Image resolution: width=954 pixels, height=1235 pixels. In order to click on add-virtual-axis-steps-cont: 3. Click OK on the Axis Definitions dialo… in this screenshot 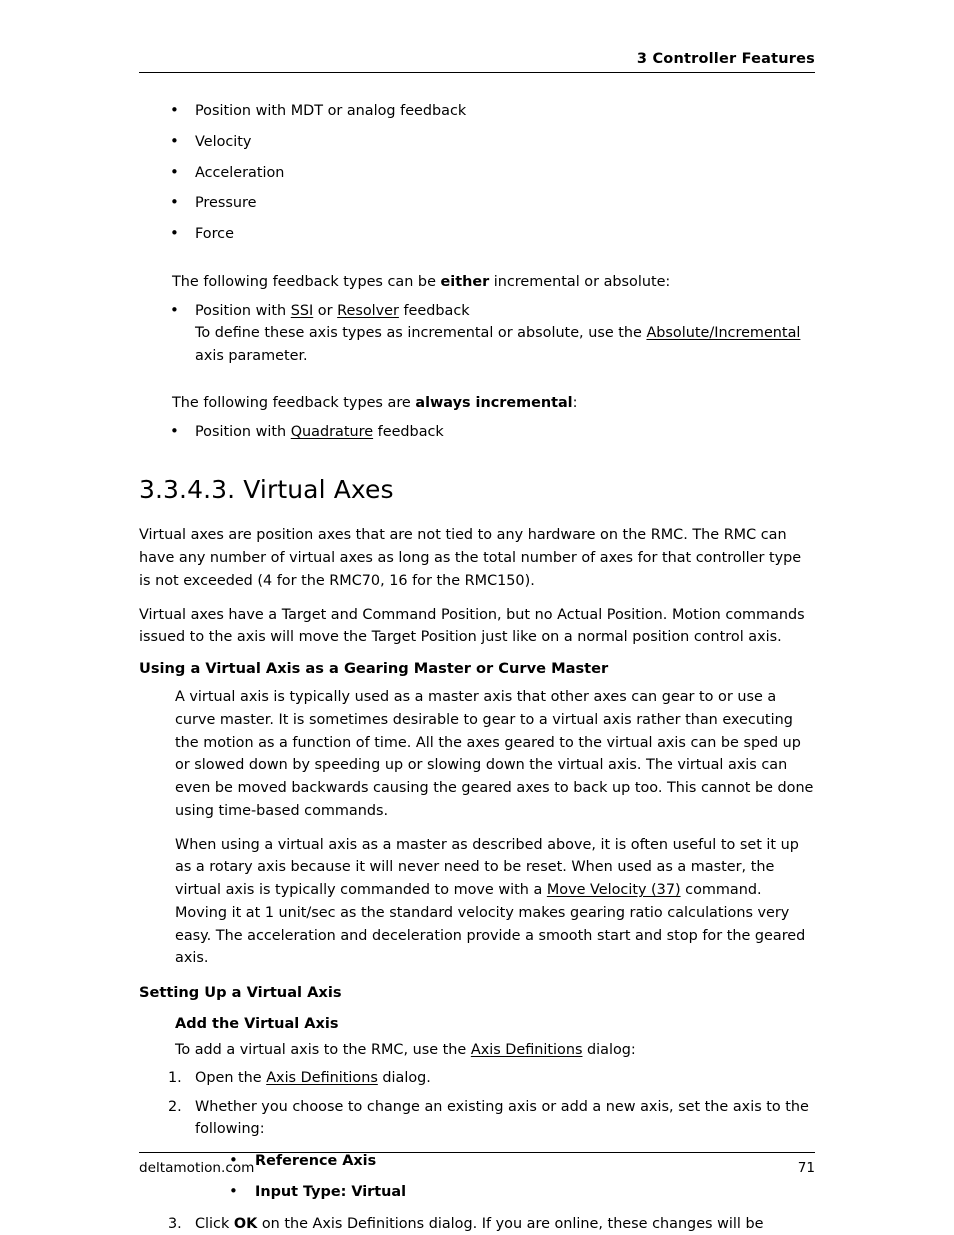, I will do `click(477, 1224)`.